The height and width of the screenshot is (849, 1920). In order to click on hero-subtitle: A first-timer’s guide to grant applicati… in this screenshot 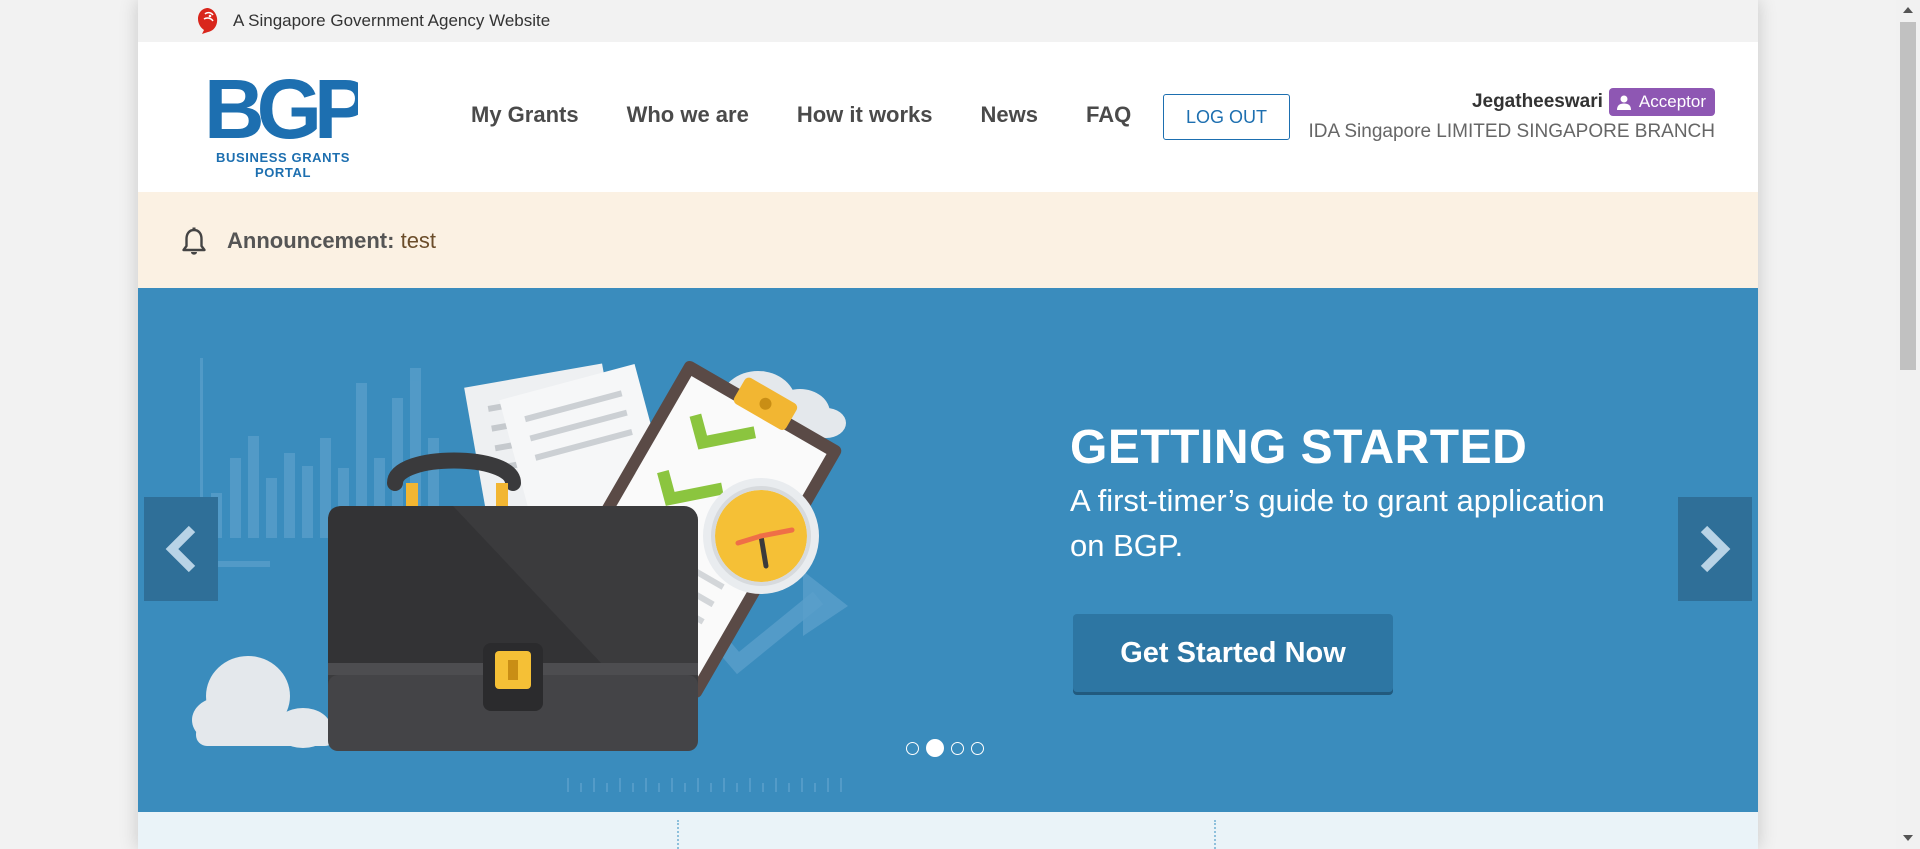, I will do `click(1337, 523)`.